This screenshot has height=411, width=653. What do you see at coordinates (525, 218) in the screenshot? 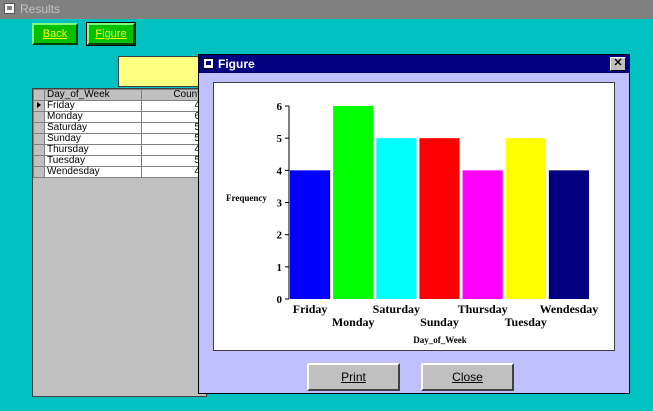
I see `bar-tuesday` at bounding box center [525, 218].